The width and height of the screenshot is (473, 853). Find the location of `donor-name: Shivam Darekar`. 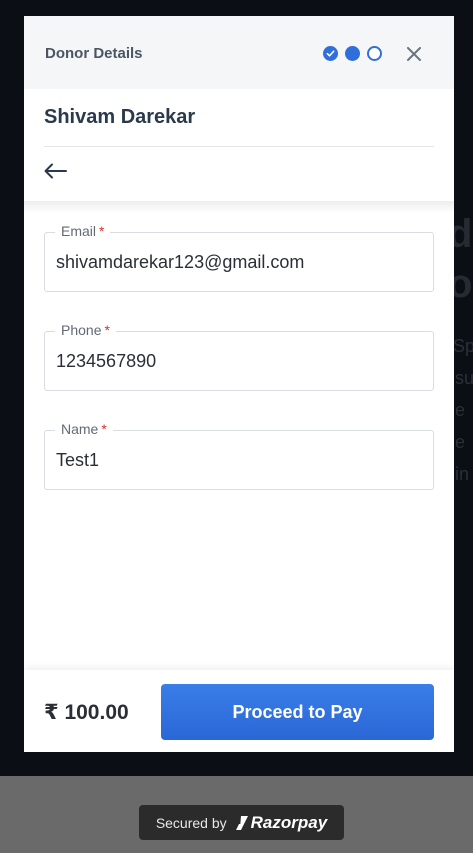

donor-name: Shivam Darekar is located at coordinates (120, 117).